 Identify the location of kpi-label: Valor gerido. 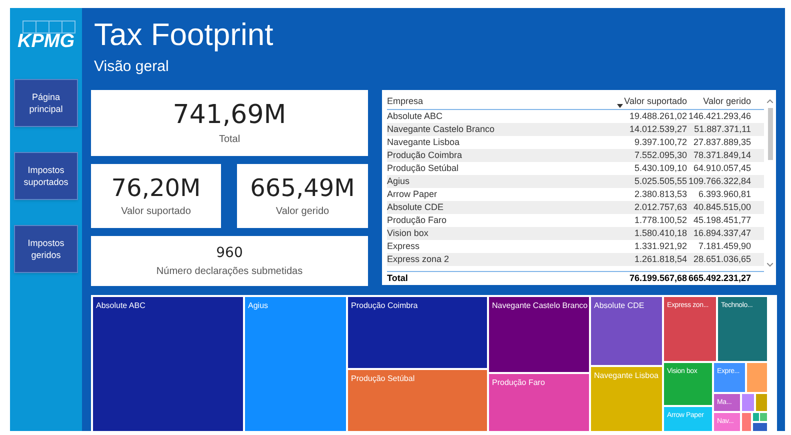
(303, 211).